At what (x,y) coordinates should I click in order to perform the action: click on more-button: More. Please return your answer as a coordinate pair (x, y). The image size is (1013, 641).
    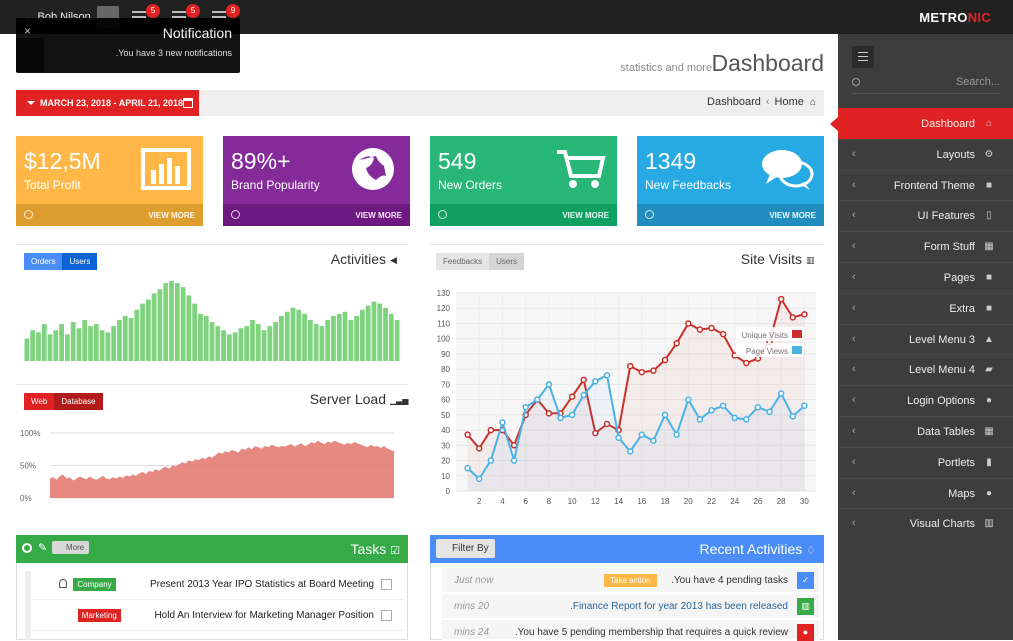
    Looking at the image, I should click on (71, 547).